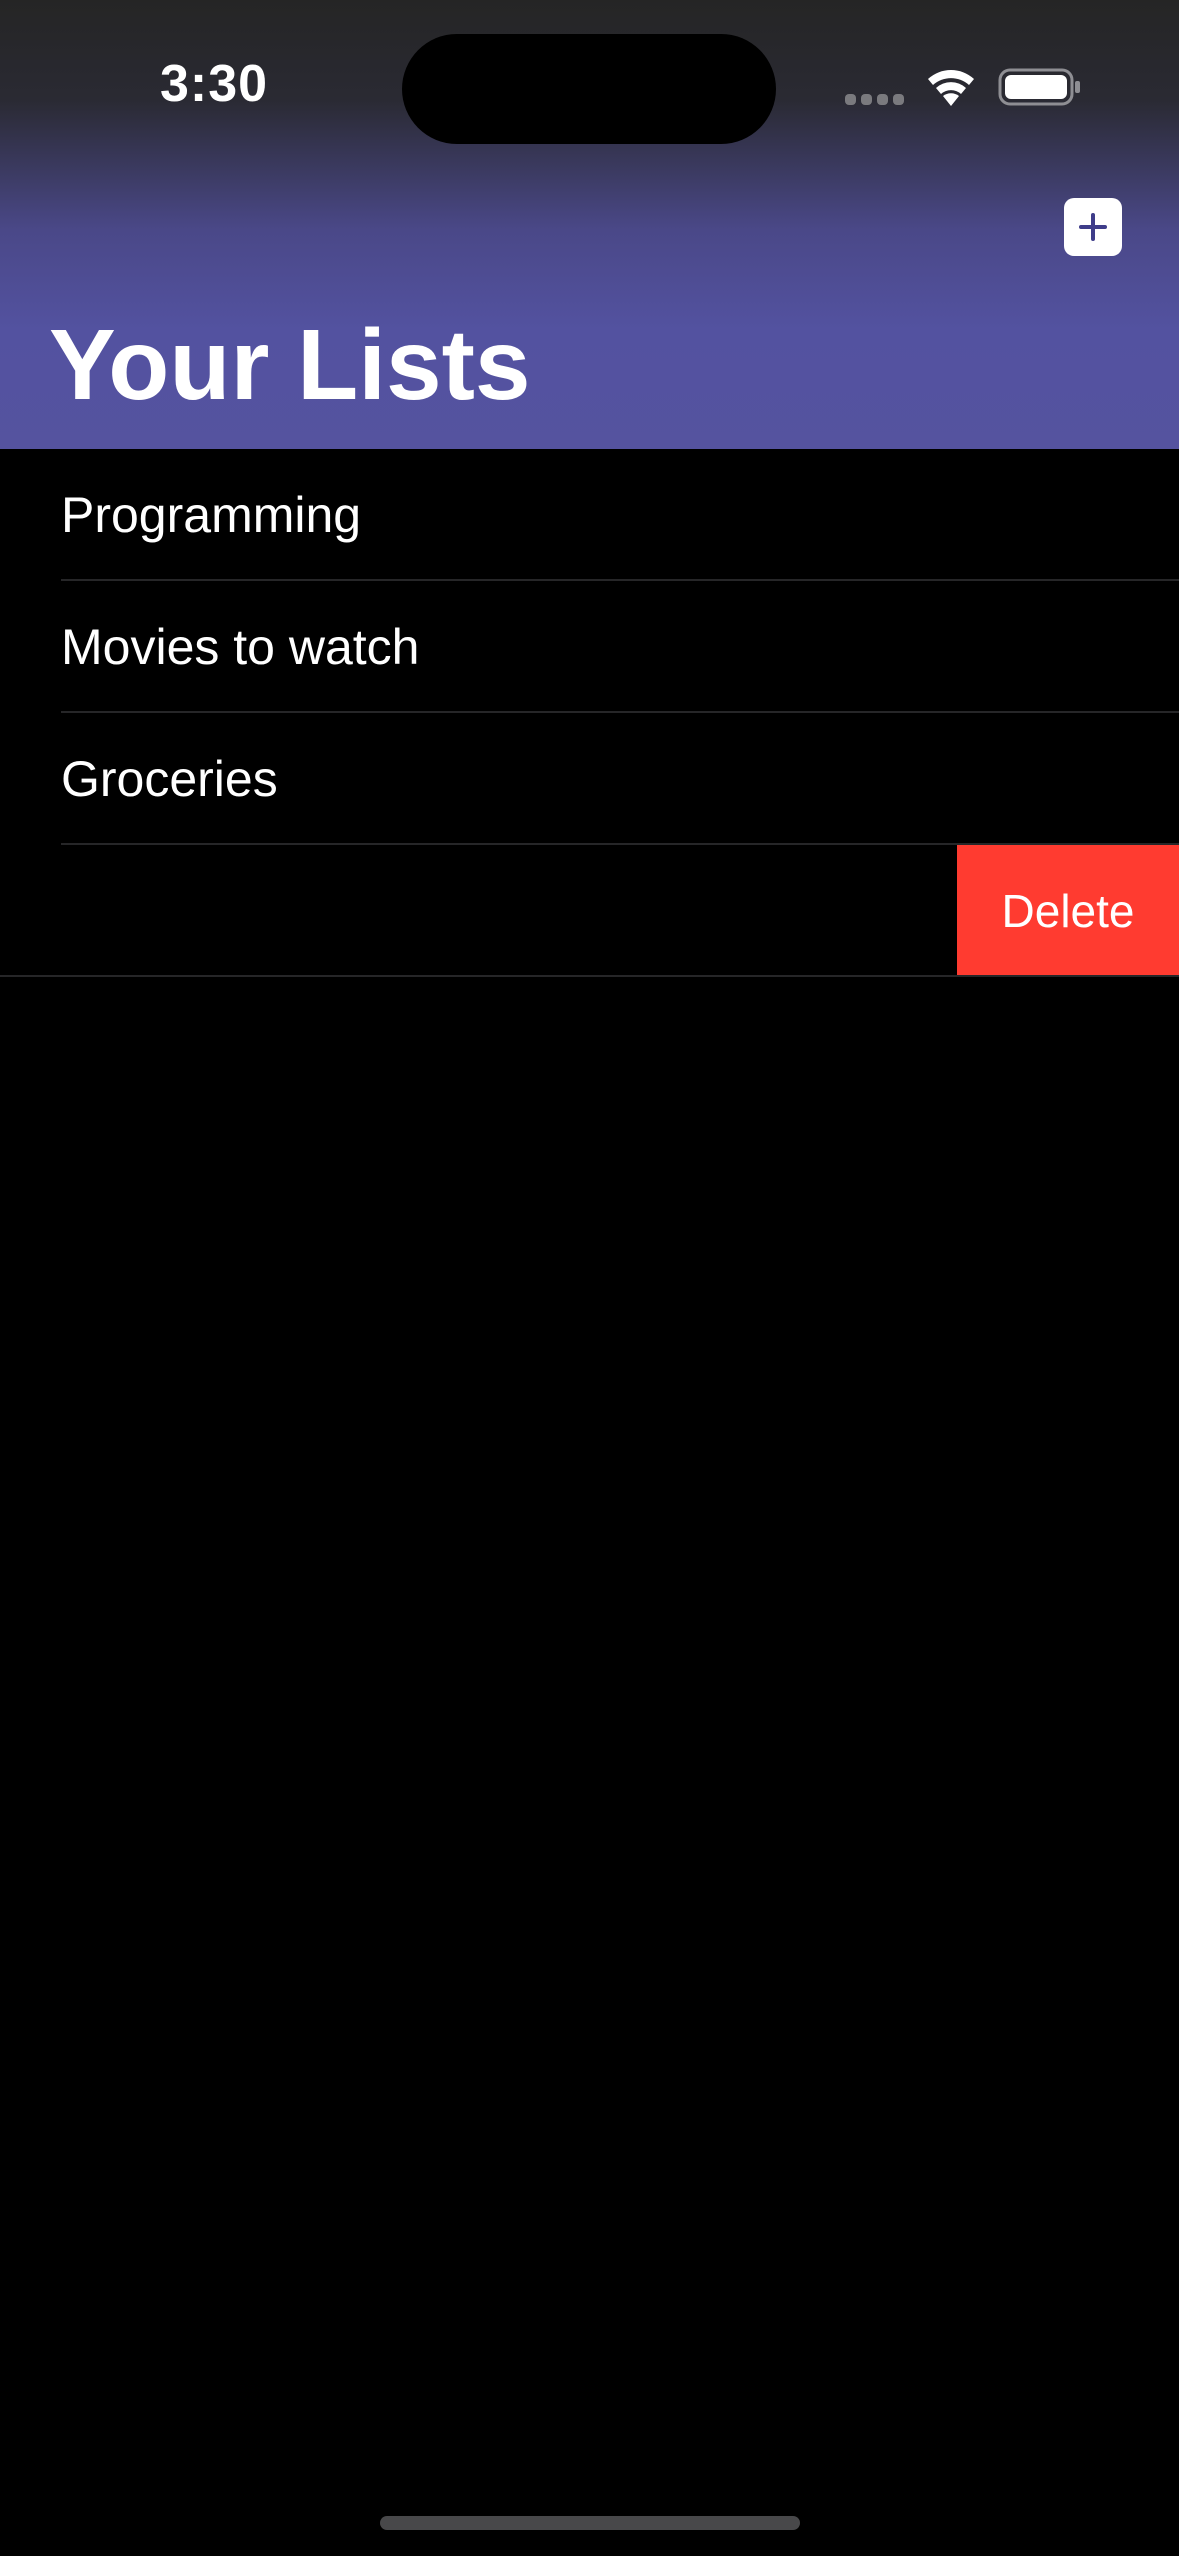 The height and width of the screenshot is (2556, 1179). What do you see at coordinates (1039, 87) in the screenshot?
I see `battery-icon` at bounding box center [1039, 87].